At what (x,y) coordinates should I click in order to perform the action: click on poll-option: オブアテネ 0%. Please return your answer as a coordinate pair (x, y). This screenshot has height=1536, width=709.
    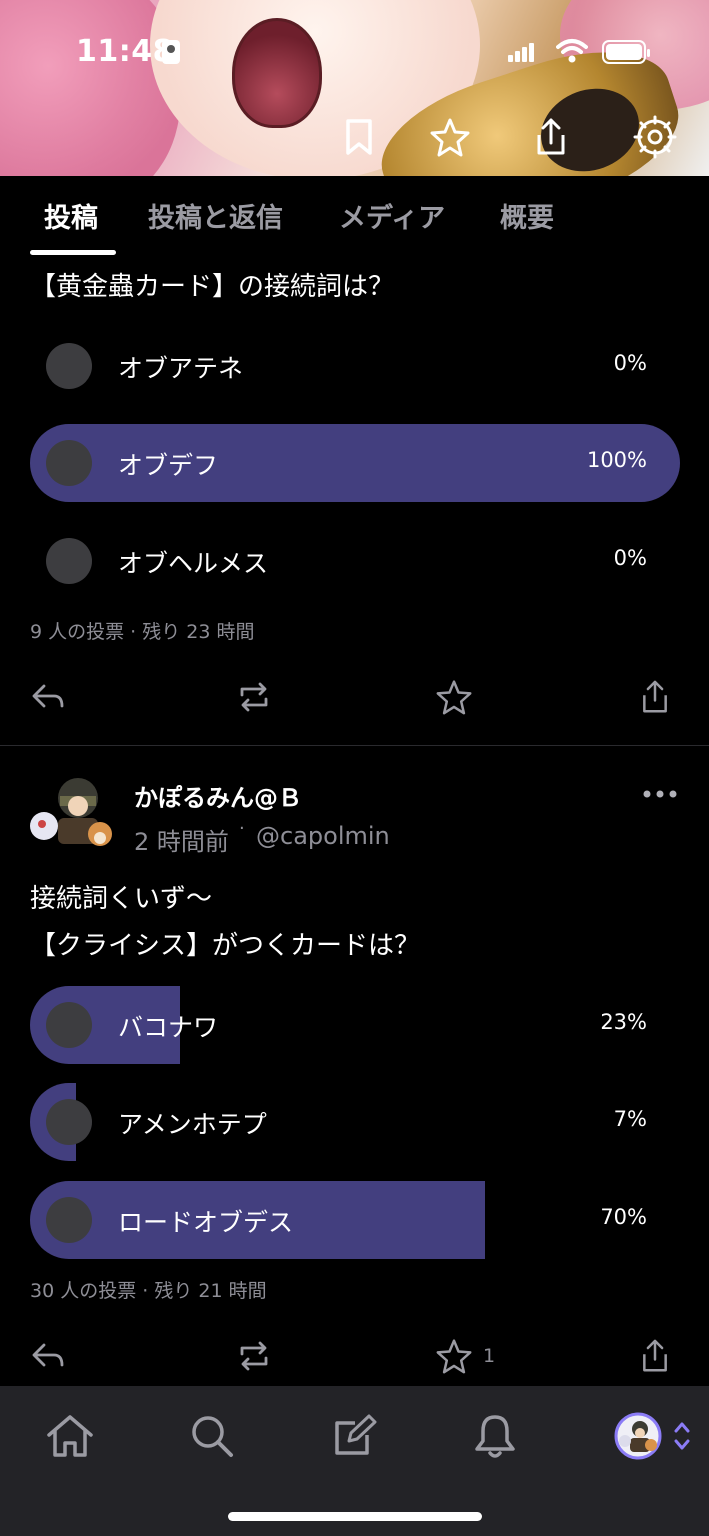
    Looking at the image, I should click on (355, 366).